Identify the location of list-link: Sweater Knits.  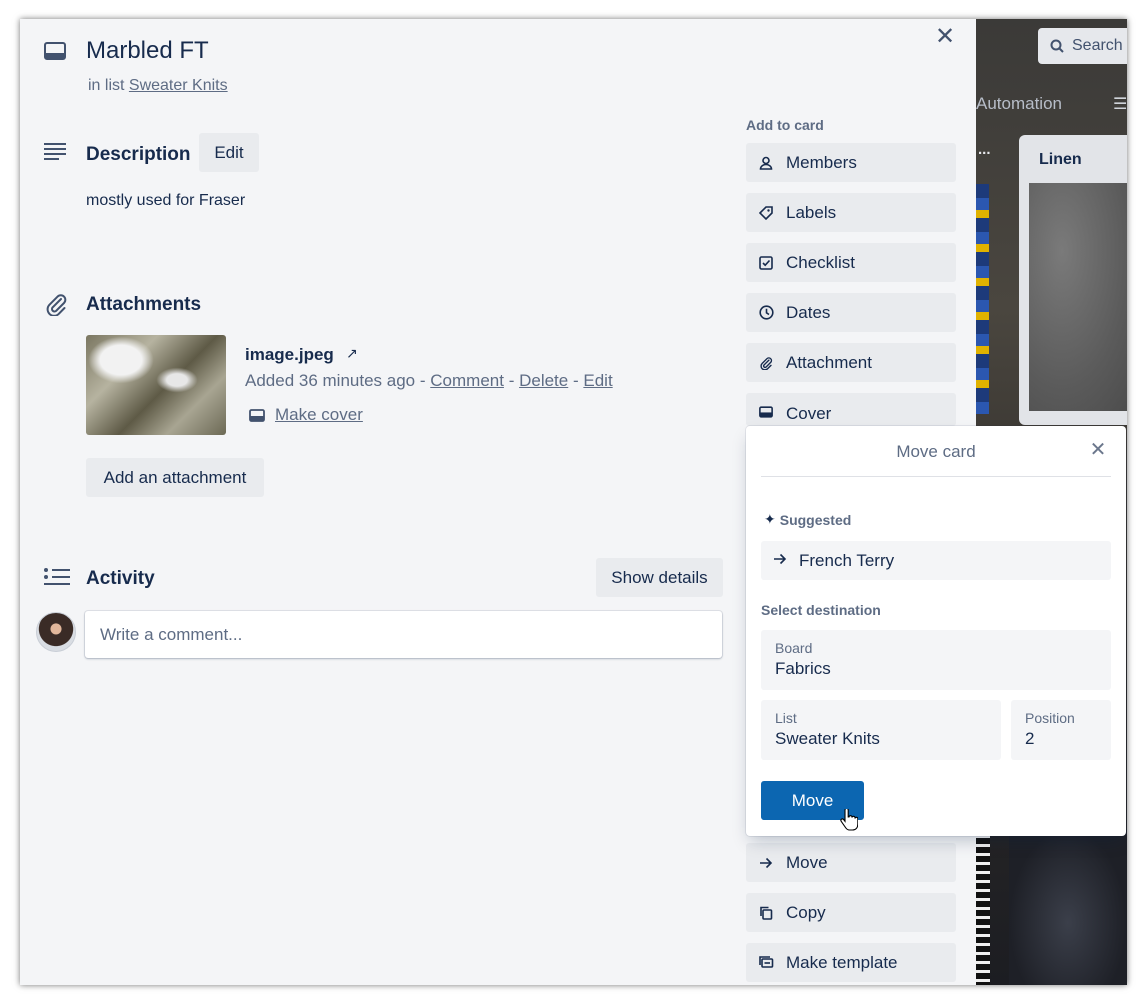
(178, 85).